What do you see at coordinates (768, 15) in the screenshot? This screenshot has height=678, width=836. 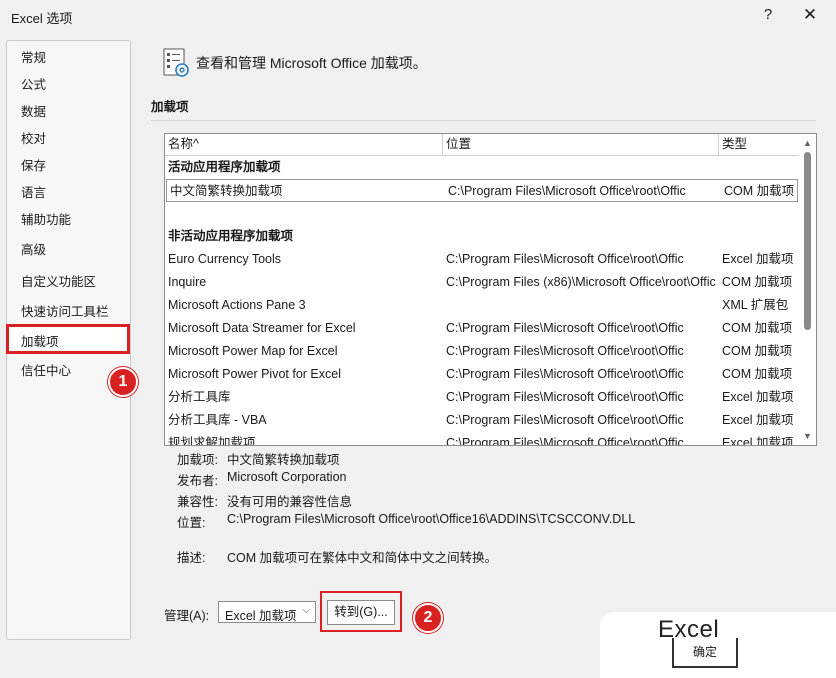 I see `help-button: ?` at bounding box center [768, 15].